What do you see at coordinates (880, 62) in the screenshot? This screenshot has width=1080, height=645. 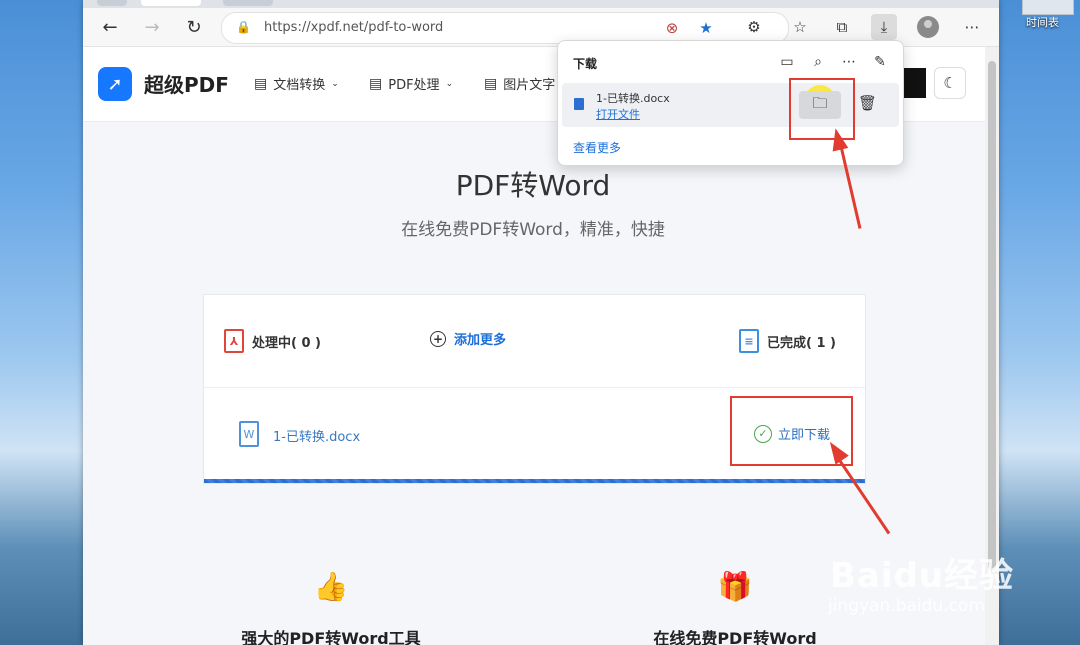 I see `pin-icon: ✎` at bounding box center [880, 62].